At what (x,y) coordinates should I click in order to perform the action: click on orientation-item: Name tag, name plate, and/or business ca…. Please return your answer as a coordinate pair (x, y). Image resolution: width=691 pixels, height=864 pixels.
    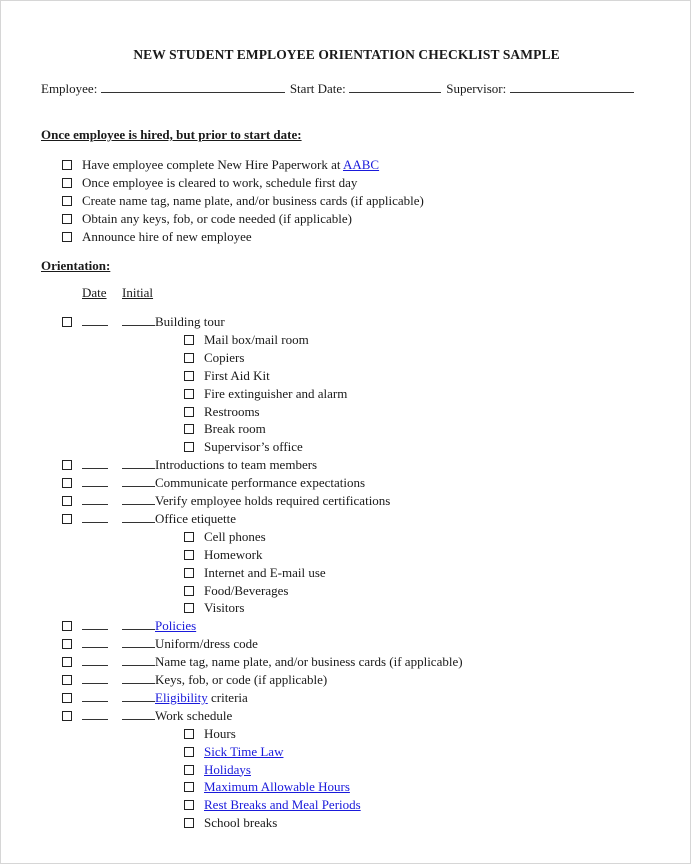
    Looking at the image, I should click on (262, 662).